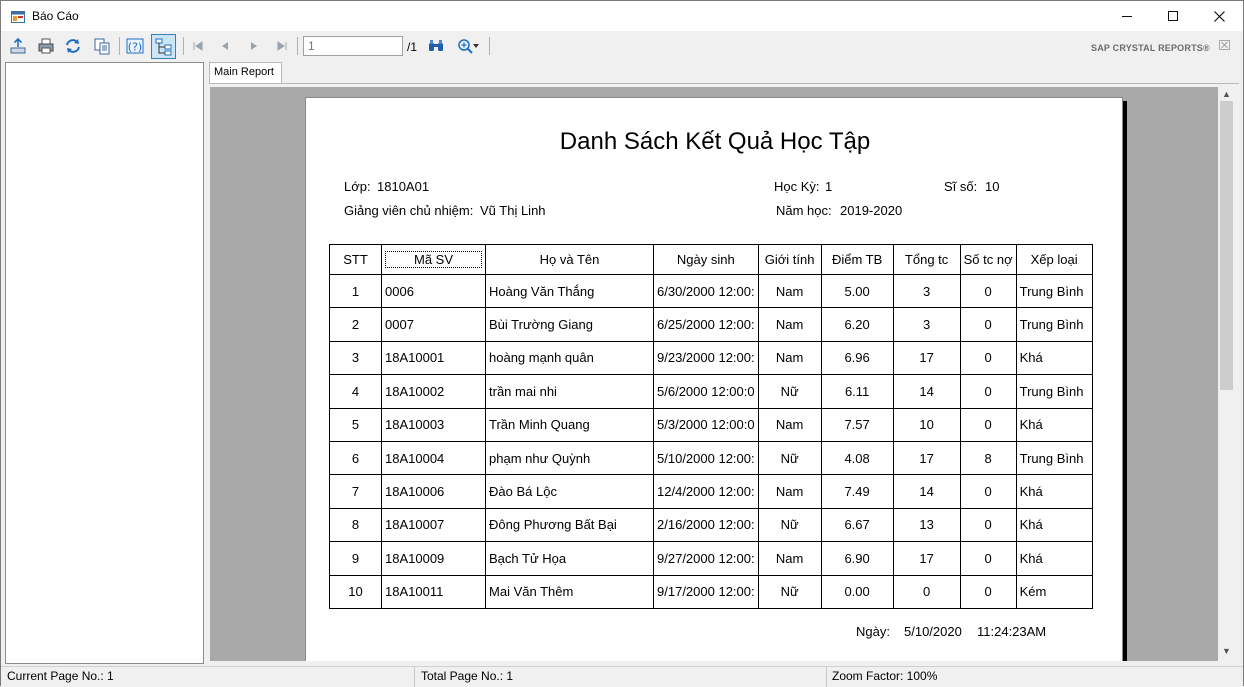  I want to click on column-header: Số tc nợ, so click(988, 259).